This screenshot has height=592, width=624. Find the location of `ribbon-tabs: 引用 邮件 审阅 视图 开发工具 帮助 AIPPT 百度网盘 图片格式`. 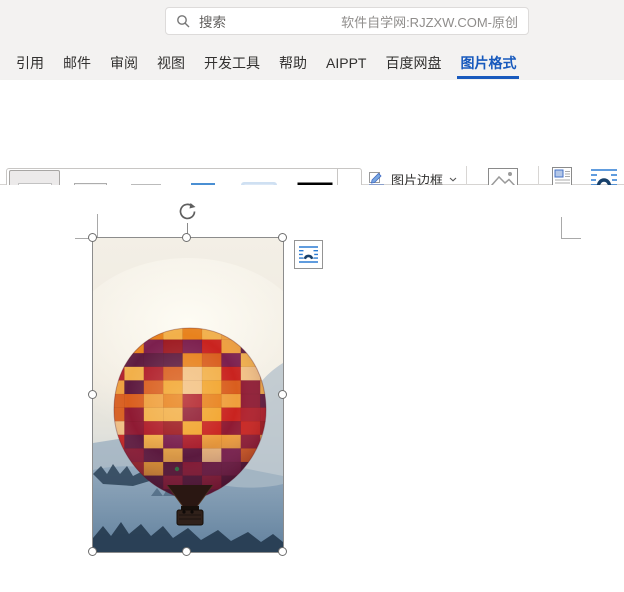

ribbon-tabs: 引用 邮件 审阅 视图 开发工具 帮助 AIPPT 百度网盘 图片格式 is located at coordinates (312, 64).